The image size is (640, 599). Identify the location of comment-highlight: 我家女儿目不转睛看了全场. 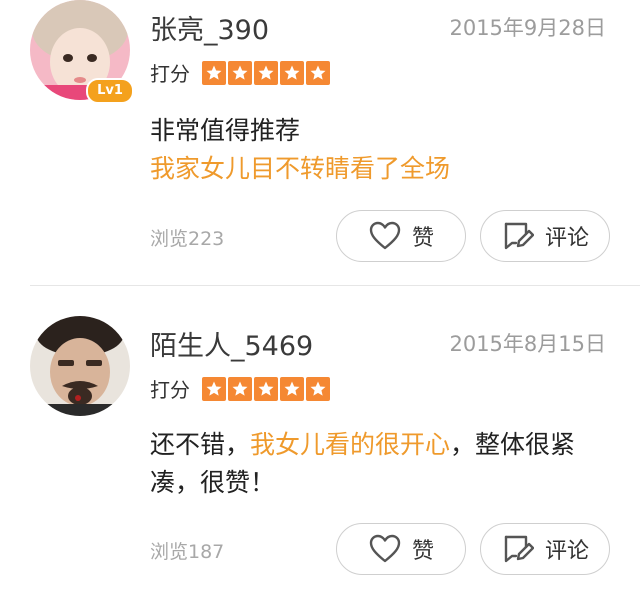
(300, 168).